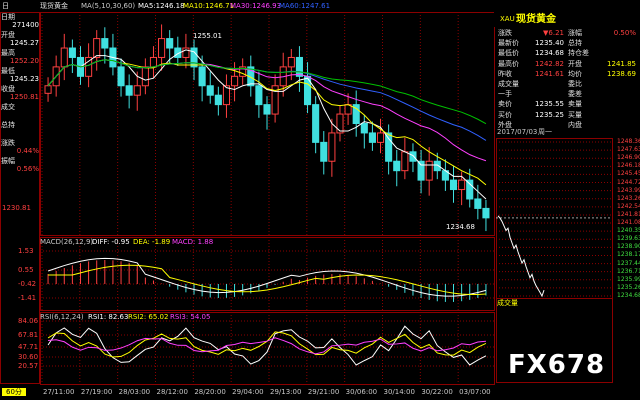 This screenshot has width=640, height=400. Describe the element at coordinates (628, 214) in the screenshot. I see `intraday-axis-label: 1241.81` at that location.